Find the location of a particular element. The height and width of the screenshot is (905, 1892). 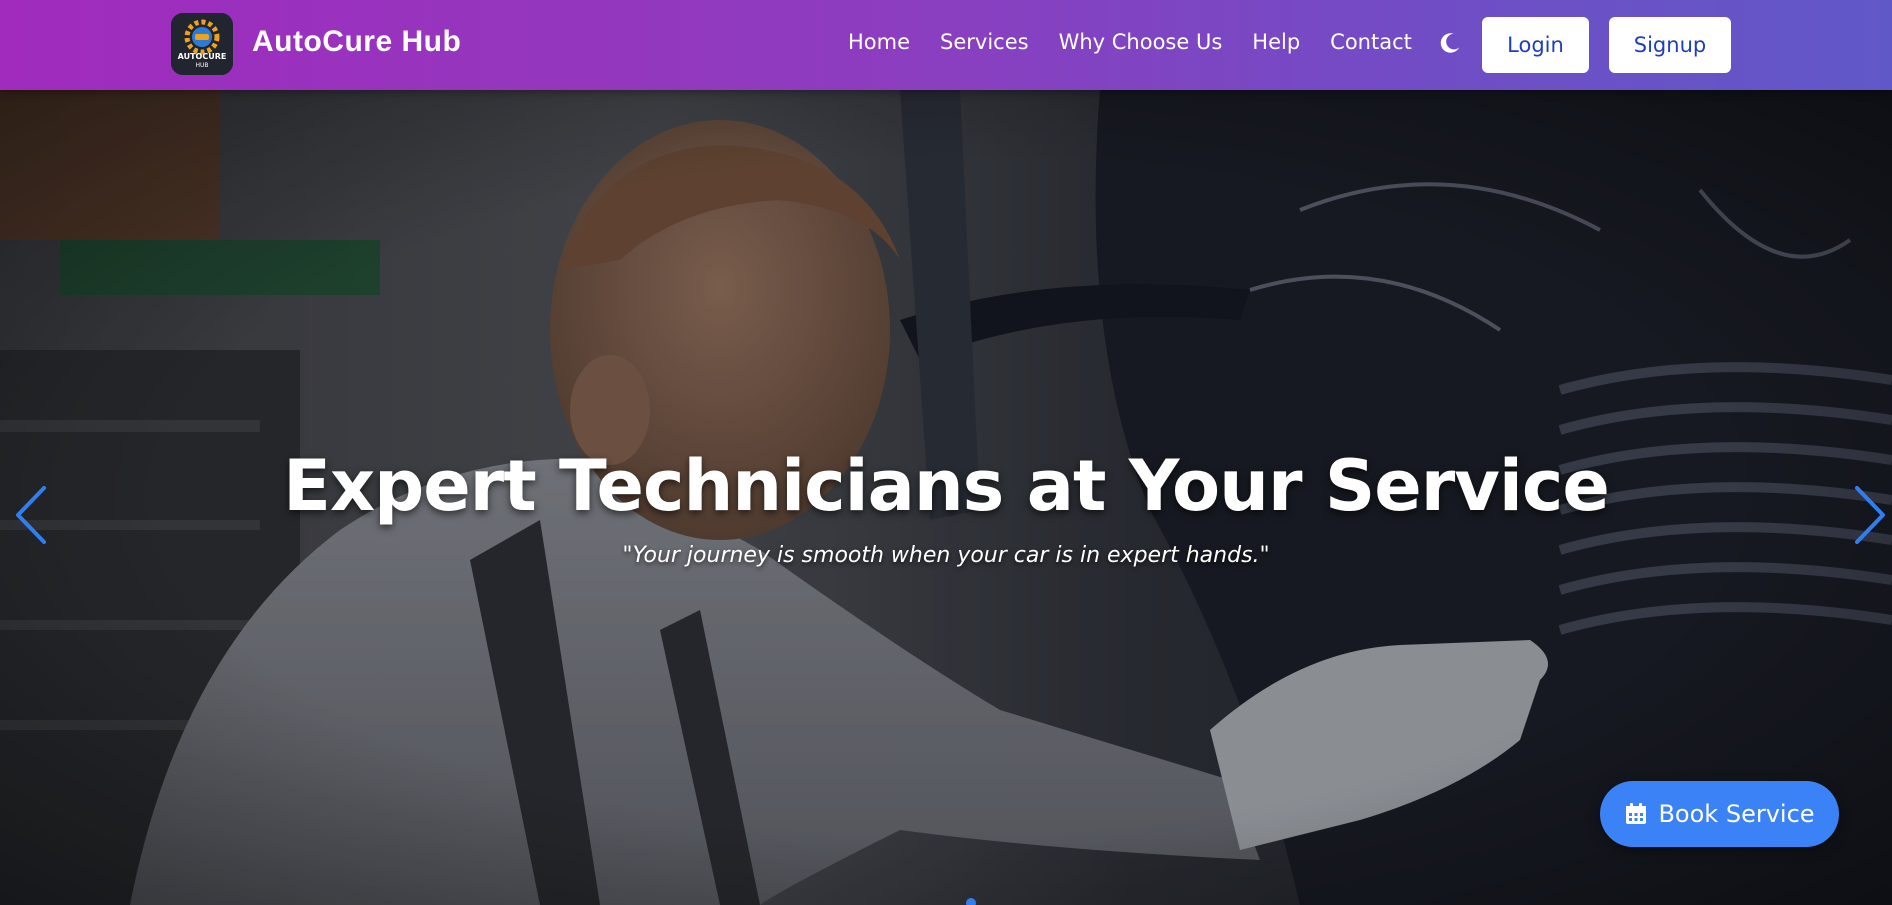

login-button: Login is located at coordinates (1535, 45).